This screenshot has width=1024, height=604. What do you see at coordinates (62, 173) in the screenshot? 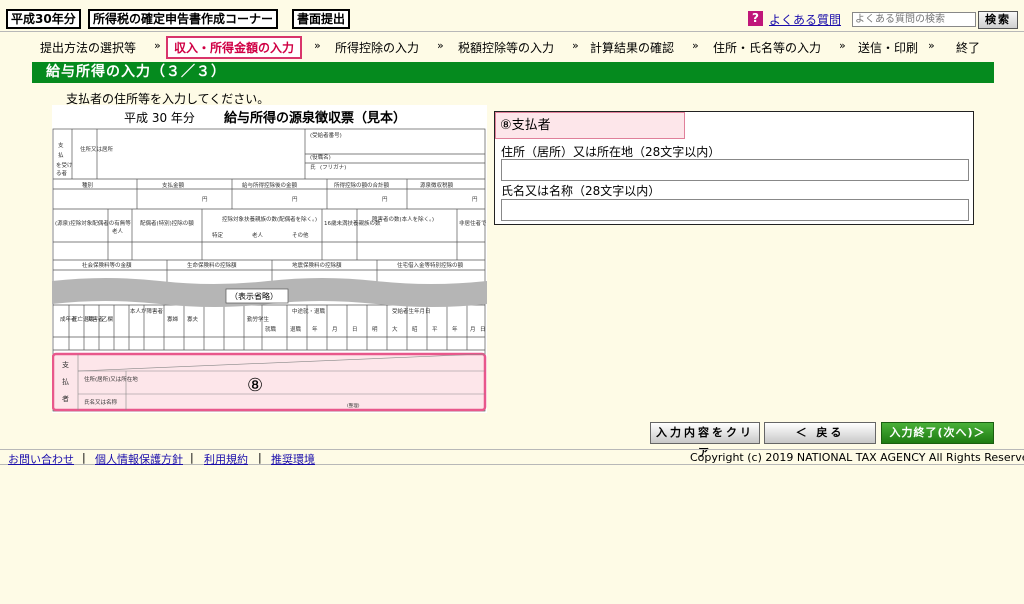
I see `svg-text: る者` at bounding box center [62, 173].